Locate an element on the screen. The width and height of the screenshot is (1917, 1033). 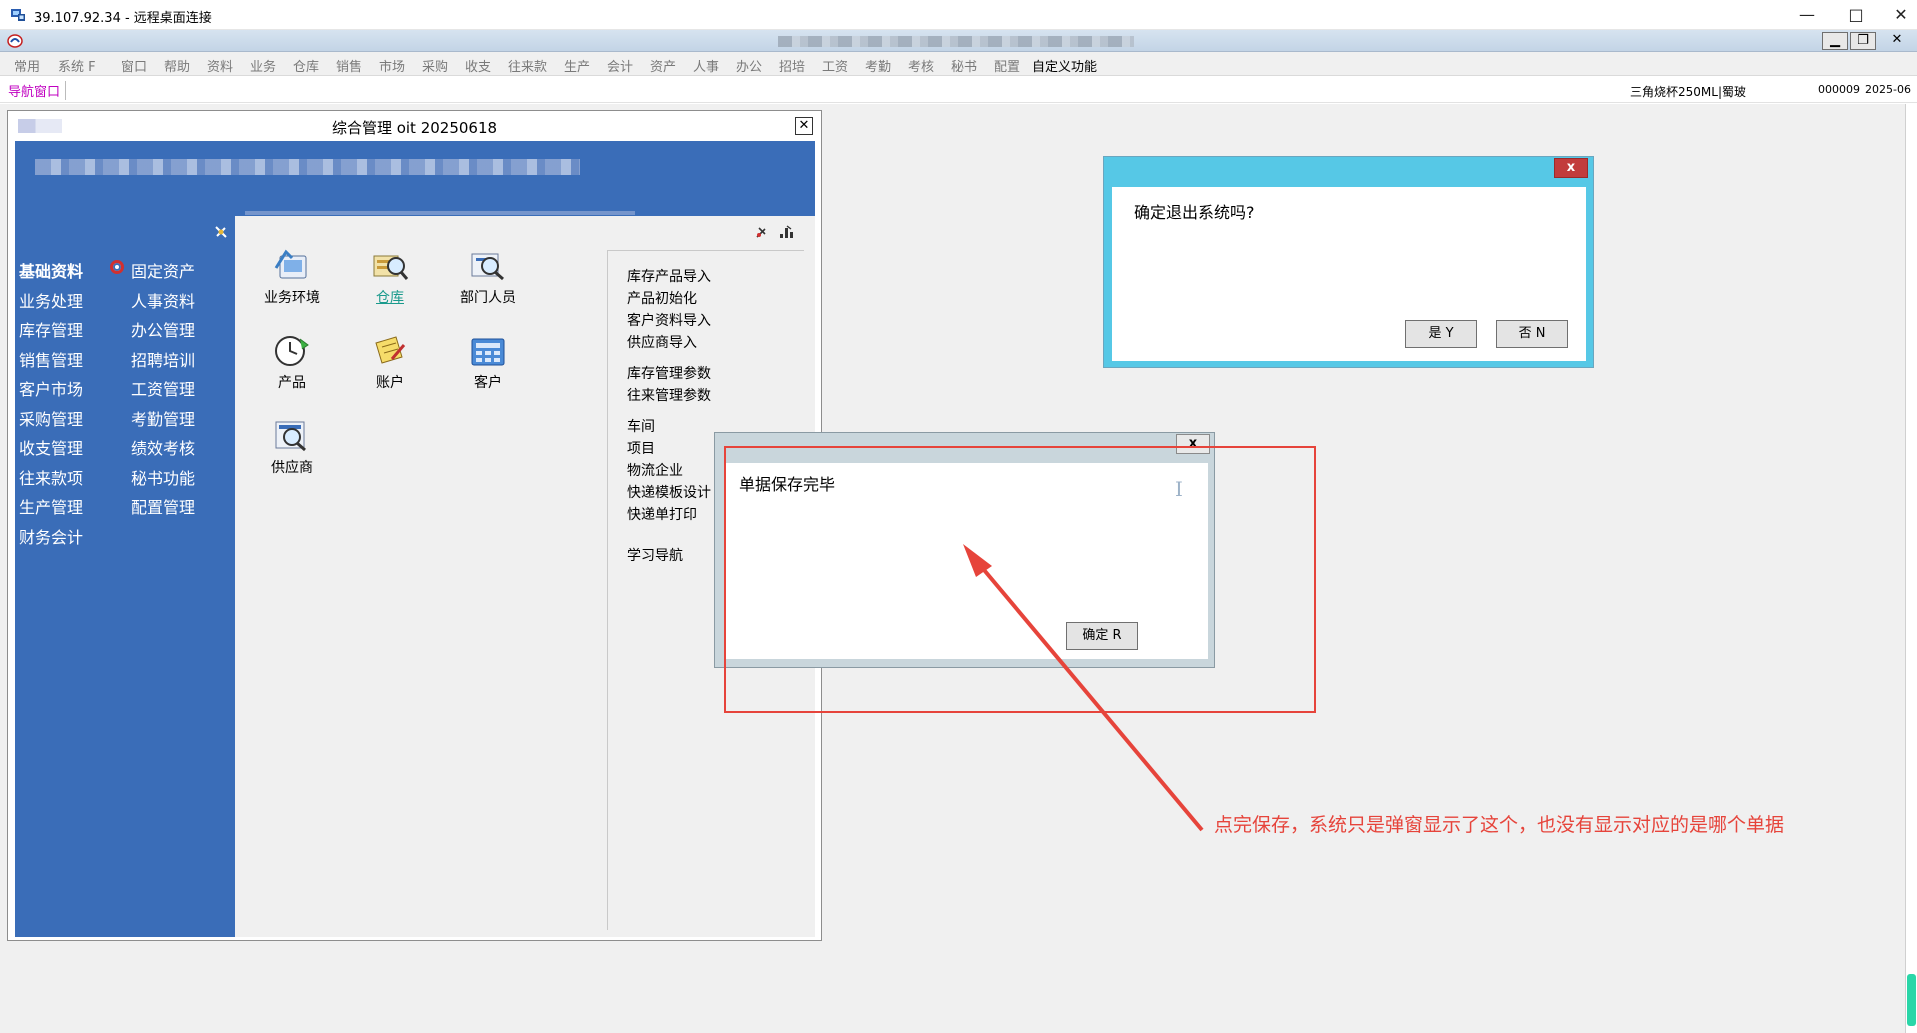
department-staff-icon is located at coordinates (487, 267).